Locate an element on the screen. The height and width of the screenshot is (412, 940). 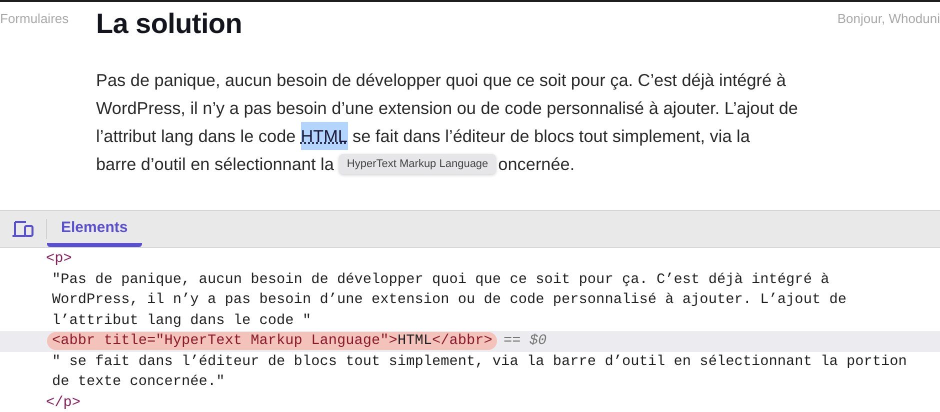
tooltip: HyperText Markup Language is located at coordinates (417, 164).